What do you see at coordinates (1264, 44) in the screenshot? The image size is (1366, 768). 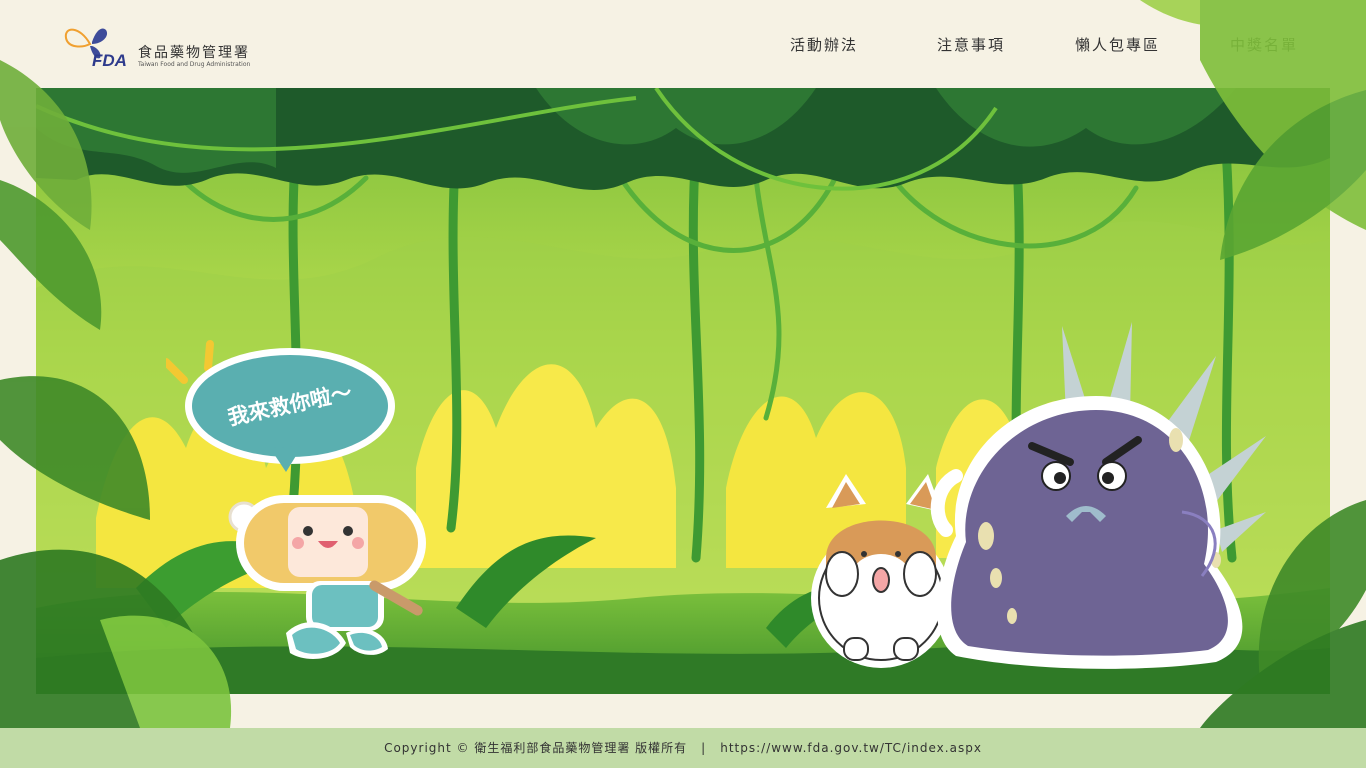 I see `nav-item-winners: 中獎名單` at bounding box center [1264, 44].